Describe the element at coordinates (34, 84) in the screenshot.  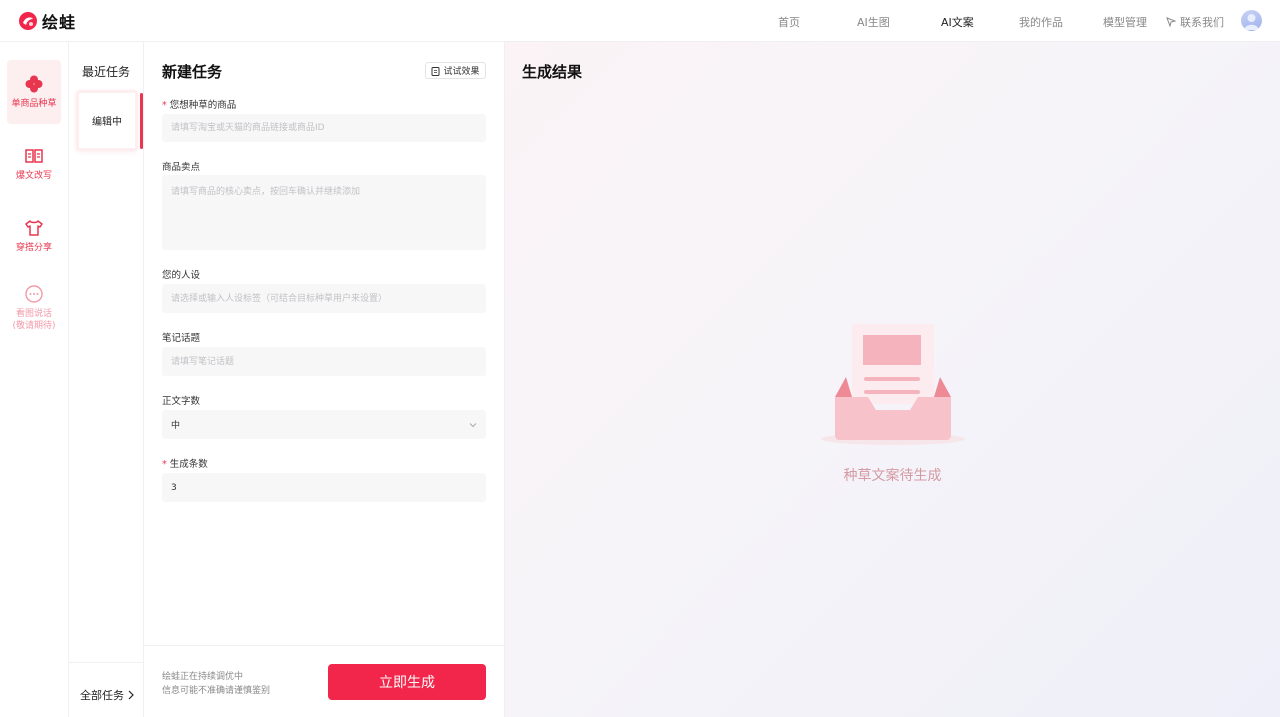
I see `clover-icon` at that location.